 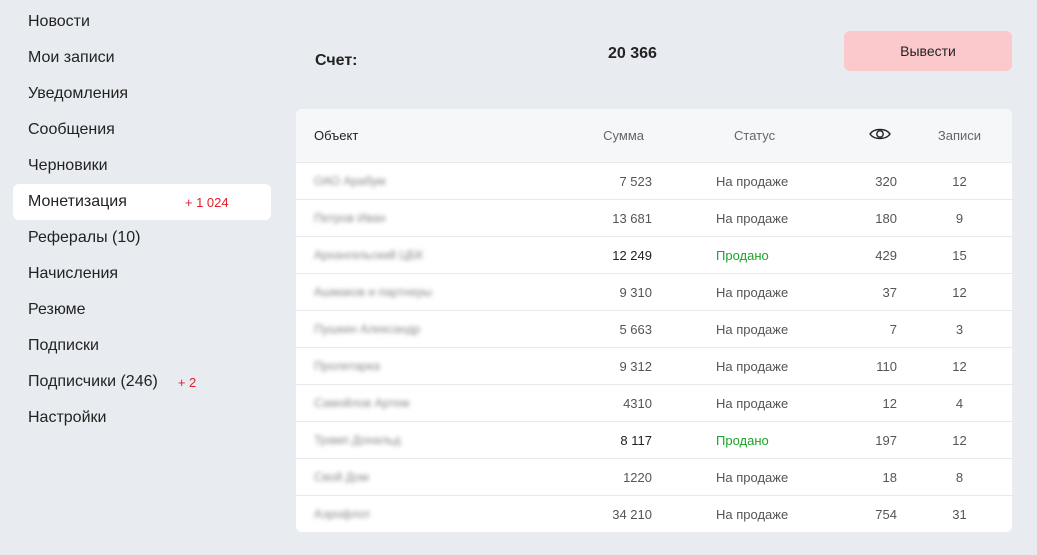 I want to click on table-row: ОАО Арабум 7 523 На продаже 320 12, so click(x=654, y=180).